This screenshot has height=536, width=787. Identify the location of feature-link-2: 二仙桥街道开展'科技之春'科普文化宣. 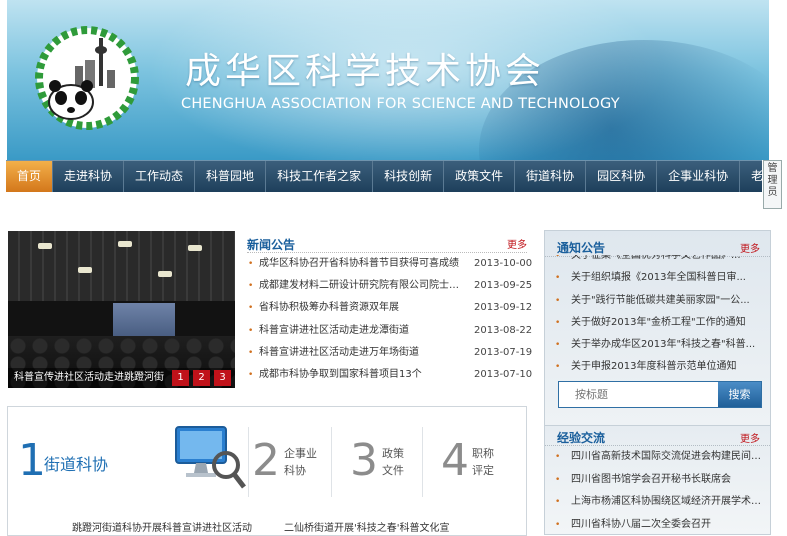
(367, 526).